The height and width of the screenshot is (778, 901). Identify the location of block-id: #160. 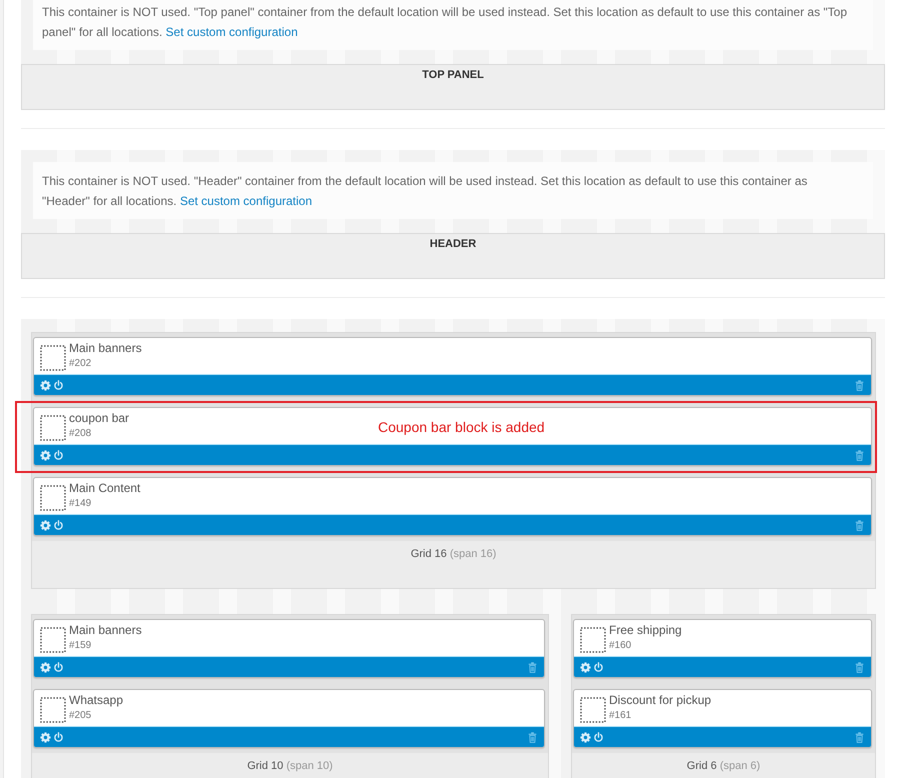
(620, 646).